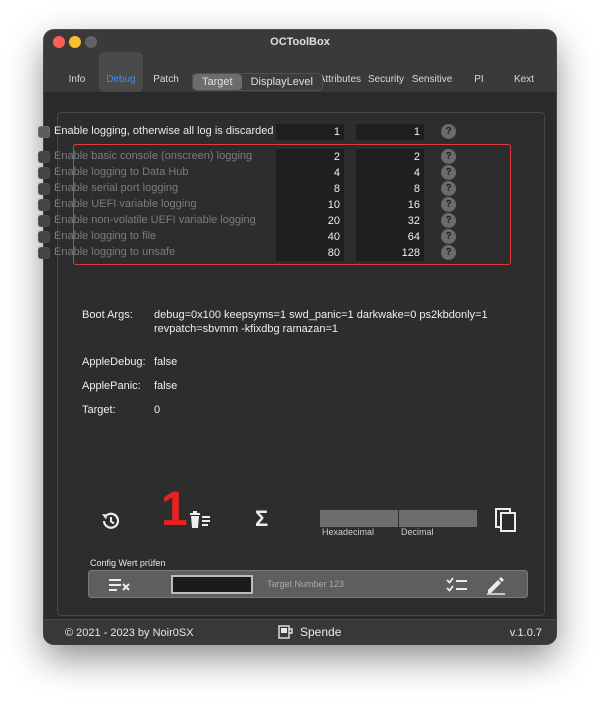 The height and width of the screenshot is (704, 600). Describe the element at coordinates (310, 253) in the screenshot. I see `hex-value-field: 80` at that location.